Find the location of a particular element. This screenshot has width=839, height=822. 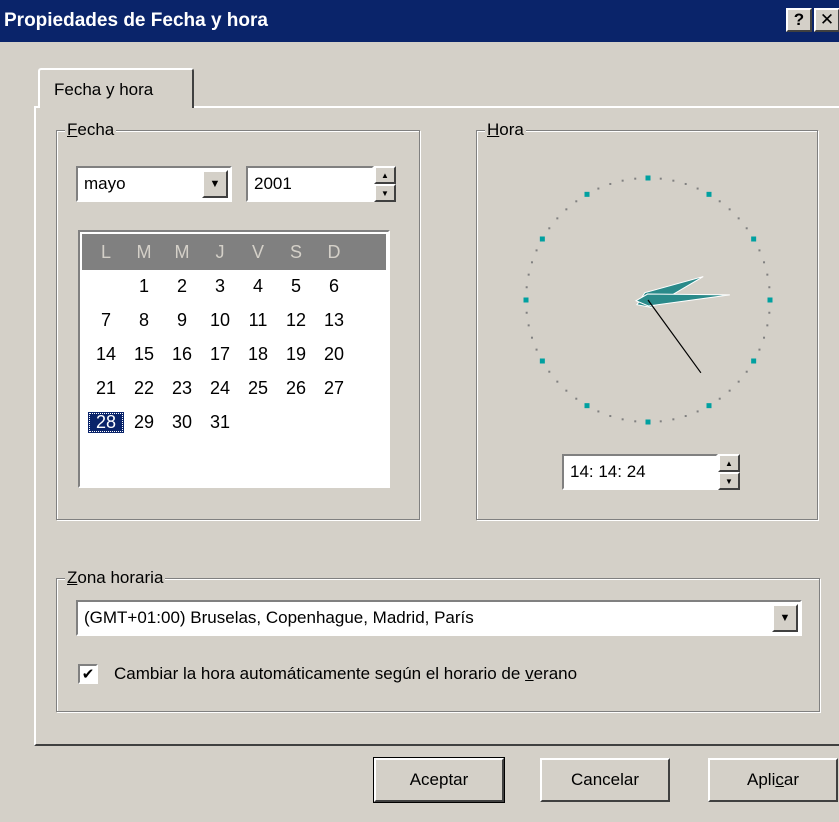

time-spinner: ▲ ▼ is located at coordinates (729, 472).